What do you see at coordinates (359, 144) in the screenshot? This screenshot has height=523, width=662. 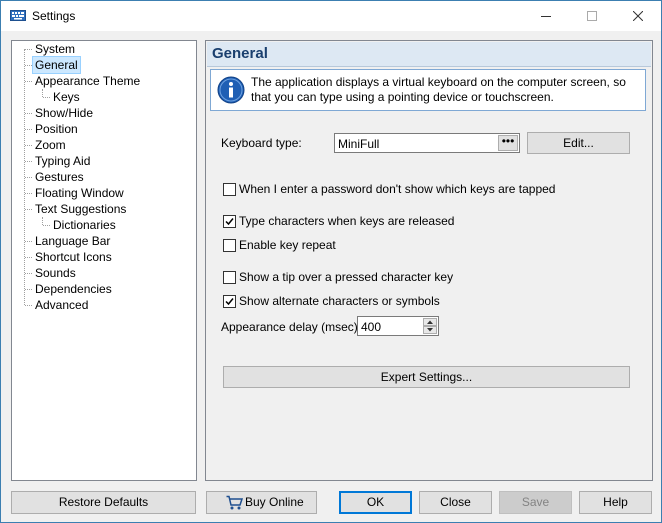 I see `keyboard-type-value: MiniFull` at bounding box center [359, 144].